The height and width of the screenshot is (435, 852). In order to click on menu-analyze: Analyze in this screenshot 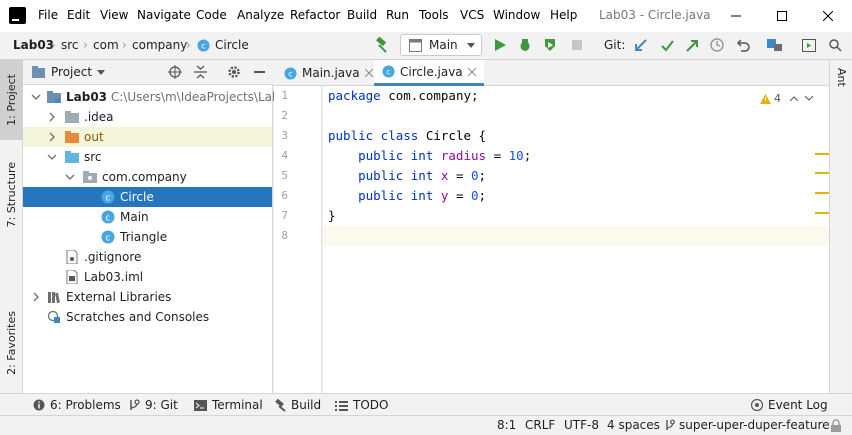, I will do `click(260, 15)`.